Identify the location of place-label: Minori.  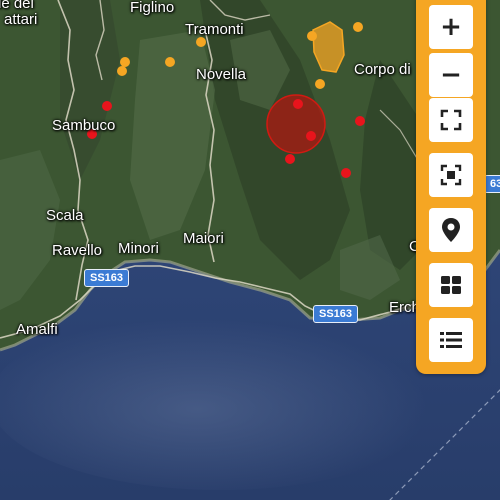
(138, 248).